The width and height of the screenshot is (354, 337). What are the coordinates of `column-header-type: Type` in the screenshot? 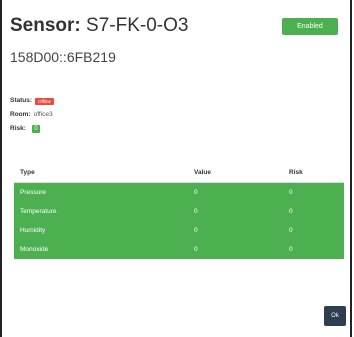 It's located at (27, 172).